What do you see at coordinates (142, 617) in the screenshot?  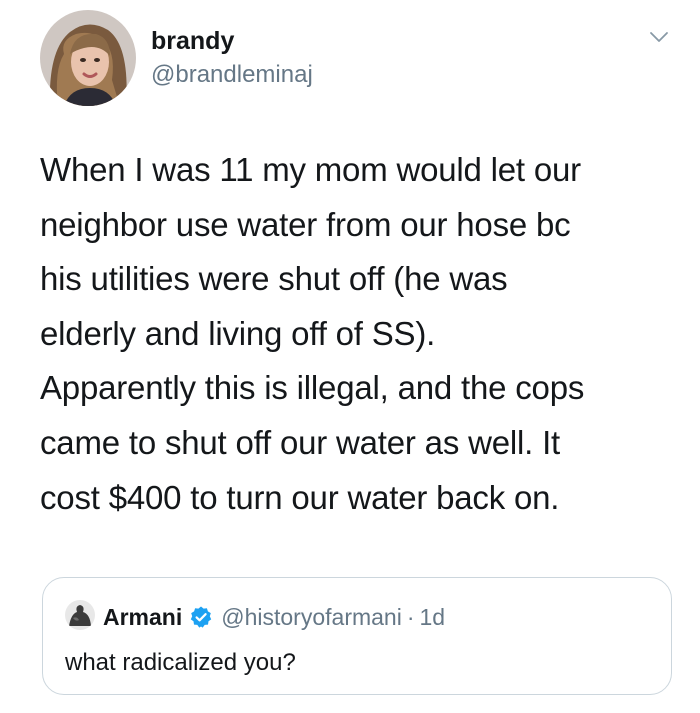 I see `quoted-author-name: Armani` at bounding box center [142, 617].